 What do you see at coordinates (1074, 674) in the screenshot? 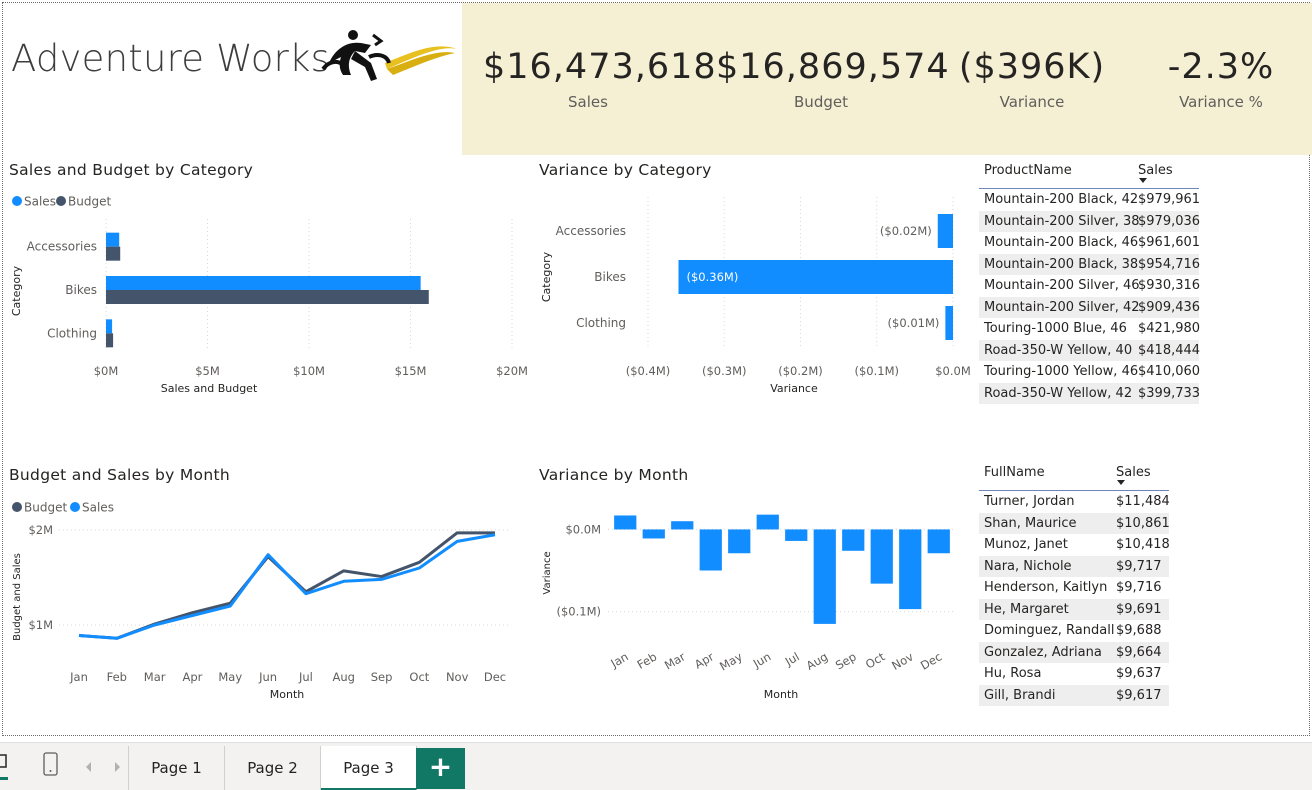
I see `table-row: Hu, Rosa $9,637` at bounding box center [1074, 674].